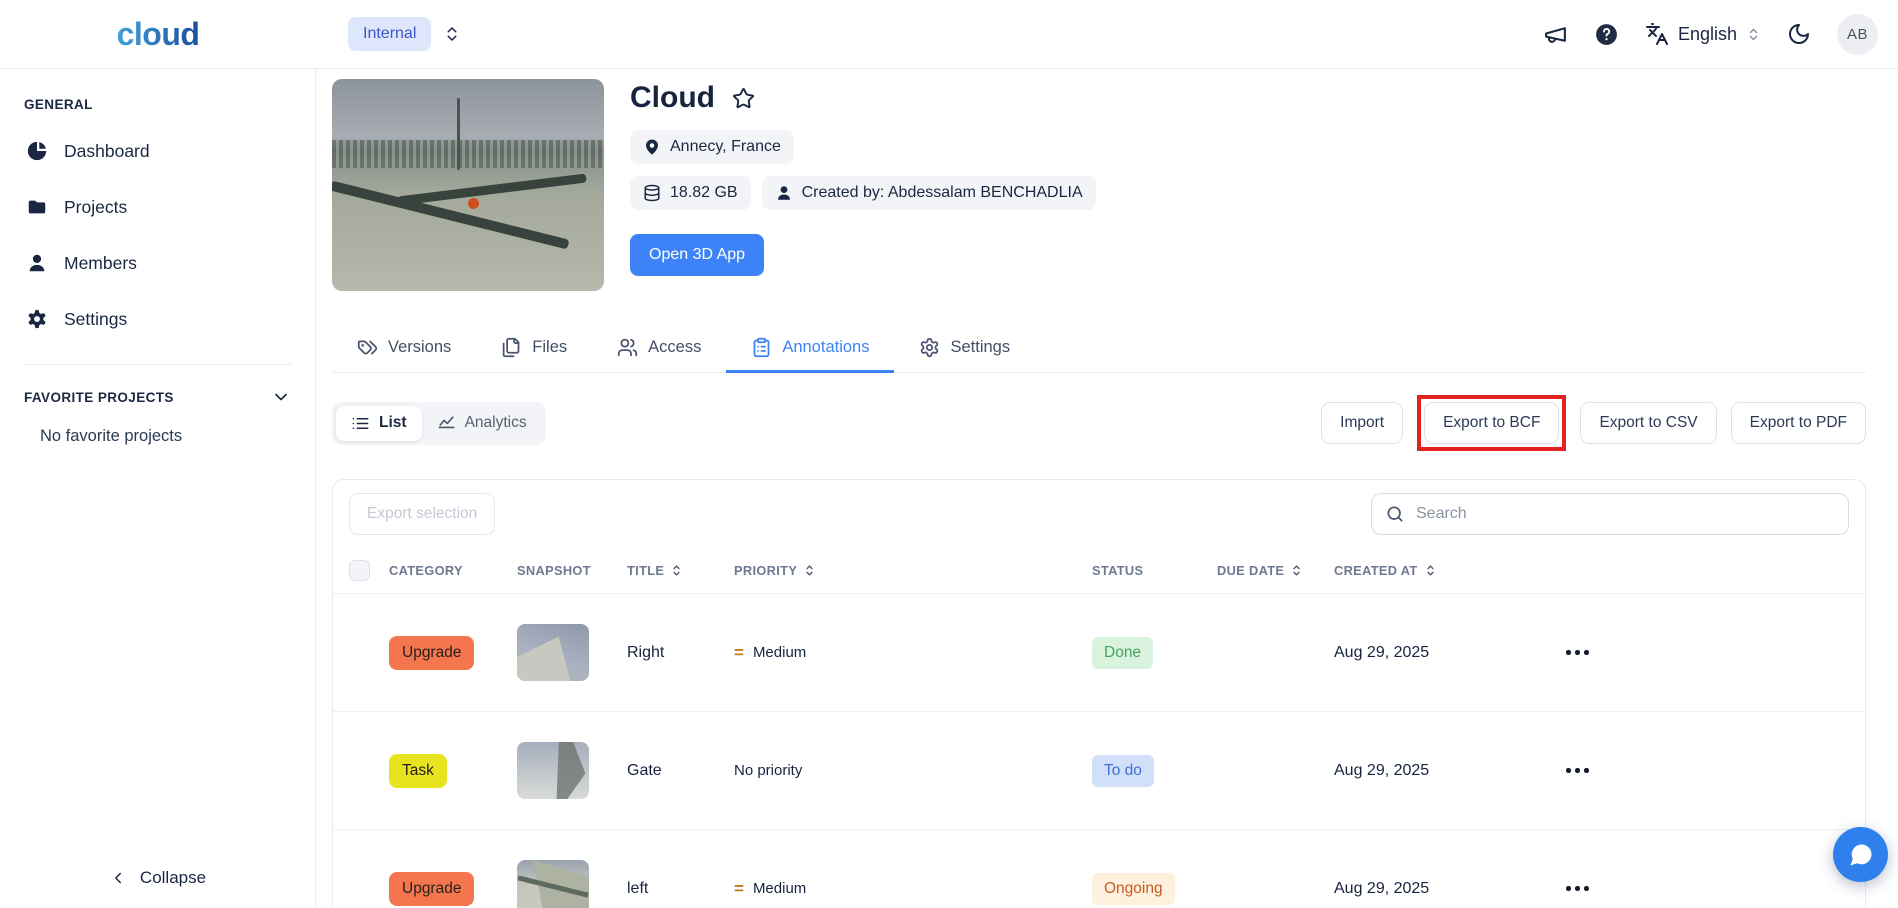 This screenshot has height=908, width=1898. I want to click on moon-icon, so click(1799, 34).